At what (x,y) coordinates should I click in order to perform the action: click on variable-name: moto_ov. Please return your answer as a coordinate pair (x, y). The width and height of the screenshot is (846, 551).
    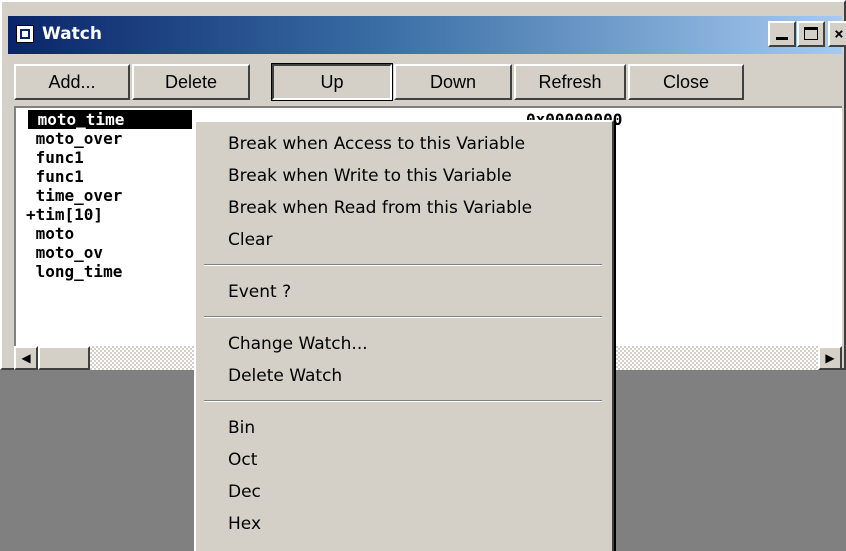
    Looking at the image, I should click on (65, 252).